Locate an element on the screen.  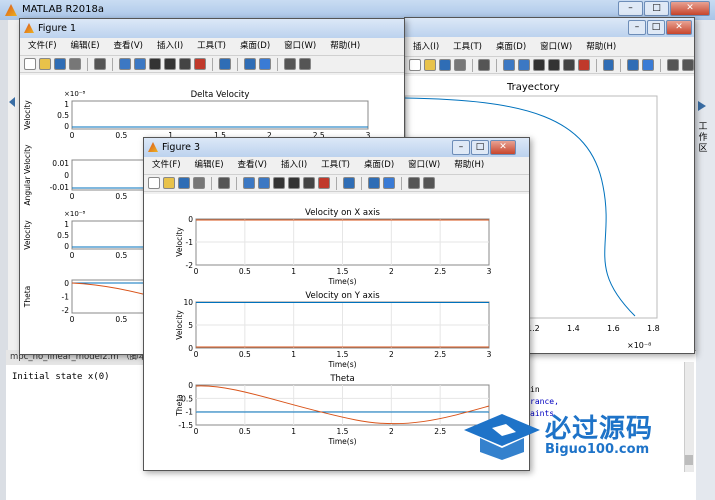
left-collapse-icon is located at coordinates (12, 103).